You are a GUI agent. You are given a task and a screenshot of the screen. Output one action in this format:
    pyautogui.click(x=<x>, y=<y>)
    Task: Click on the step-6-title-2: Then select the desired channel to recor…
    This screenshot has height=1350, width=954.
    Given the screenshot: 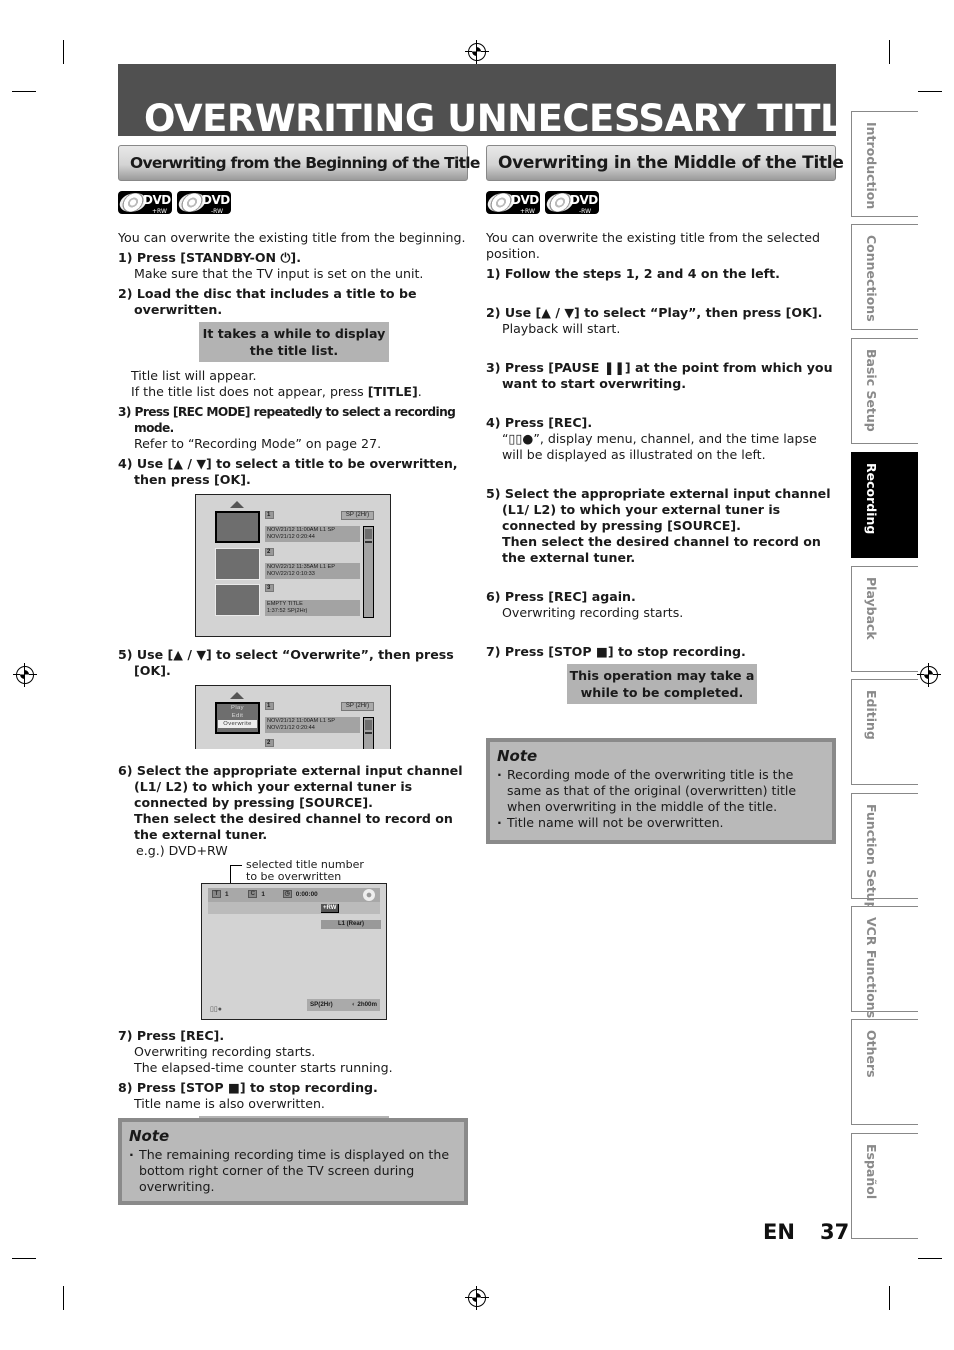 What is the action you would take?
    pyautogui.click(x=293, y=826)
    